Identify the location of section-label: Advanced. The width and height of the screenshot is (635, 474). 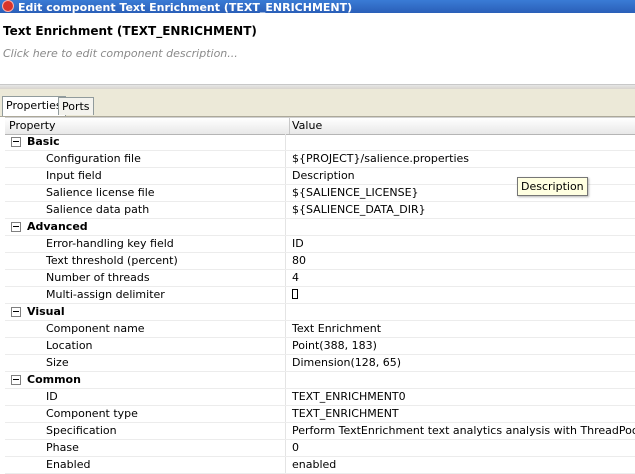
(57, 226).